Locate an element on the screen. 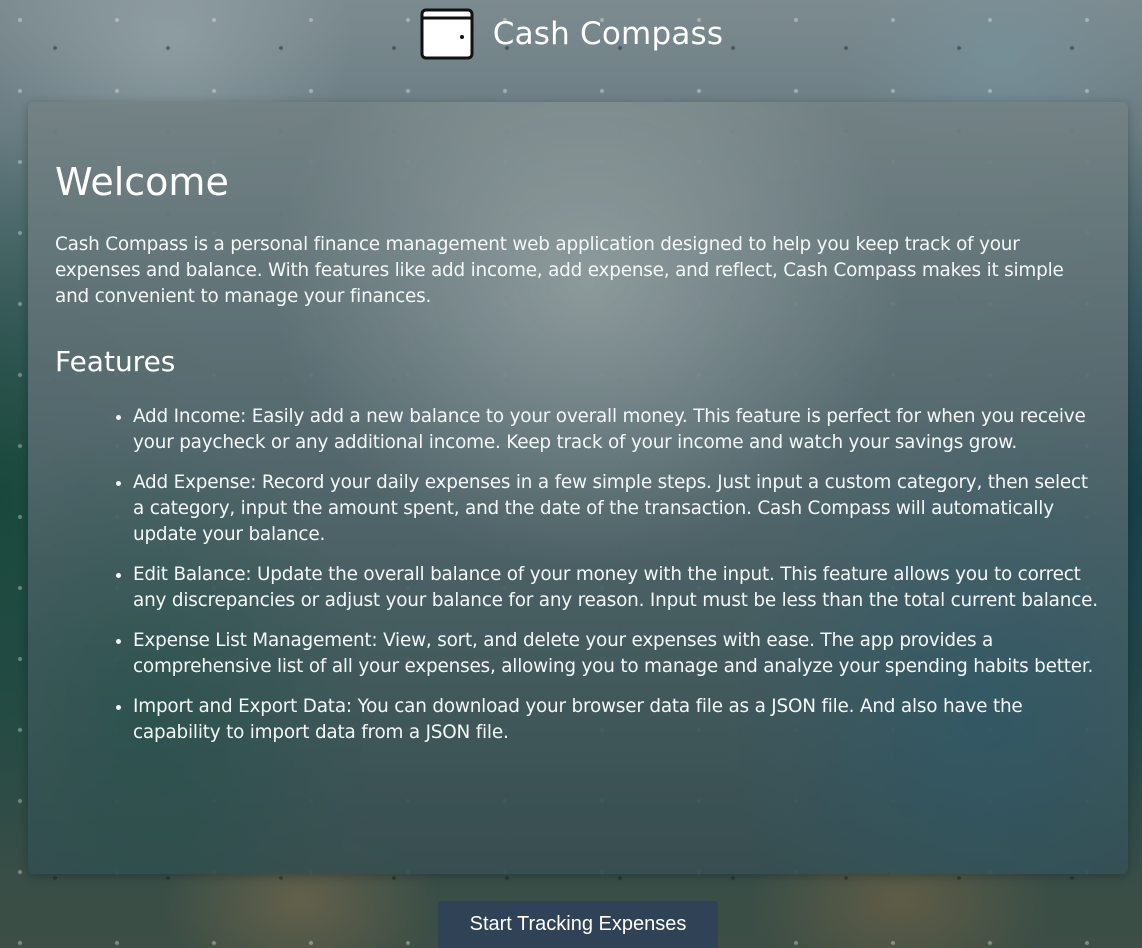 This screenshot has height=948, width=1142. wallet-icon is located at coordinates (447, 34).